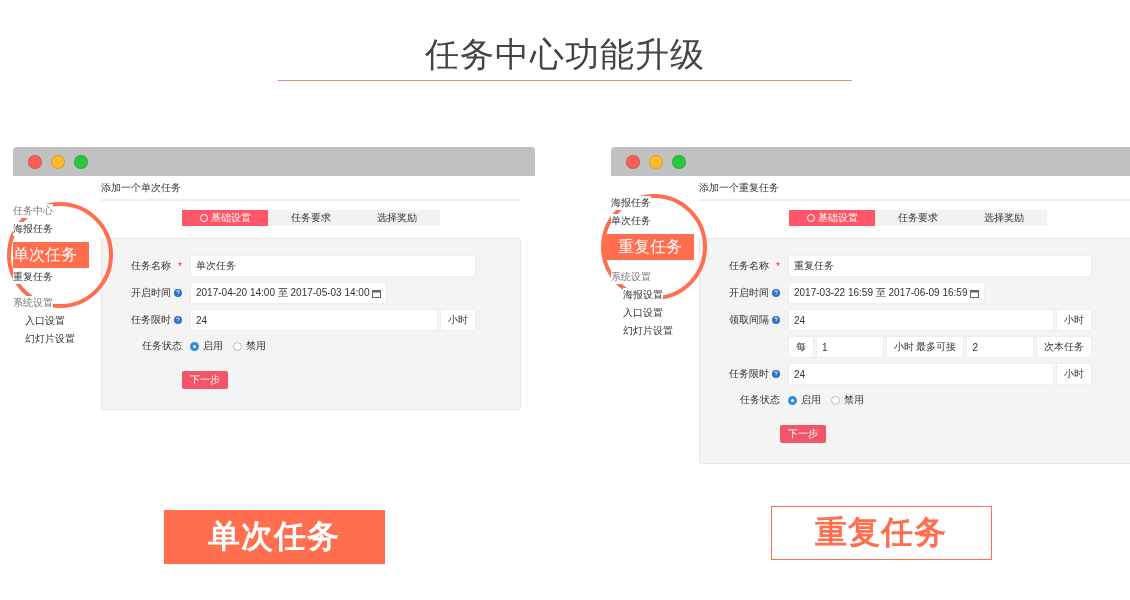 The width and height of the screenshot is (1130, 600). I want to click on sidebar-group-title: 任务中心, so click(33, 211).